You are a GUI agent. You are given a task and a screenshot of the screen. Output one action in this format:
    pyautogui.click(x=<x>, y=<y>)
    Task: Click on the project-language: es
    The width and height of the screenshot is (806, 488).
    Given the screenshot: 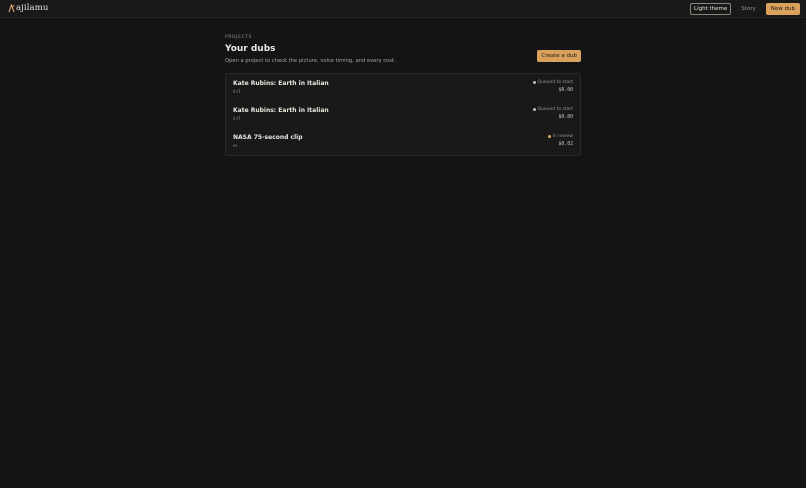 What is the action you would take?
    pyautogui.click(x=235, y=145)
    